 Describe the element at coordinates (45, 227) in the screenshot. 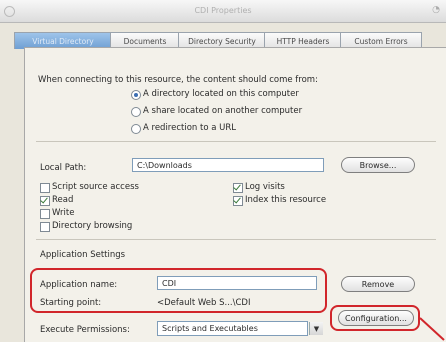

I see `checkbox-directory-browsing` at that location.